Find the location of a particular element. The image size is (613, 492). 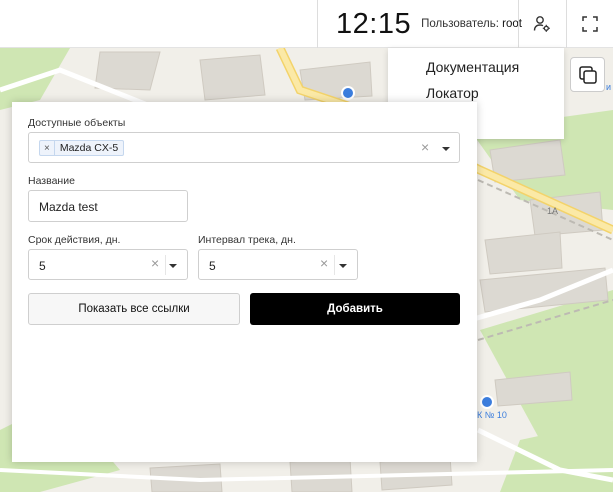

interval-chevron-down-icon is located at coordinates (343, 266).